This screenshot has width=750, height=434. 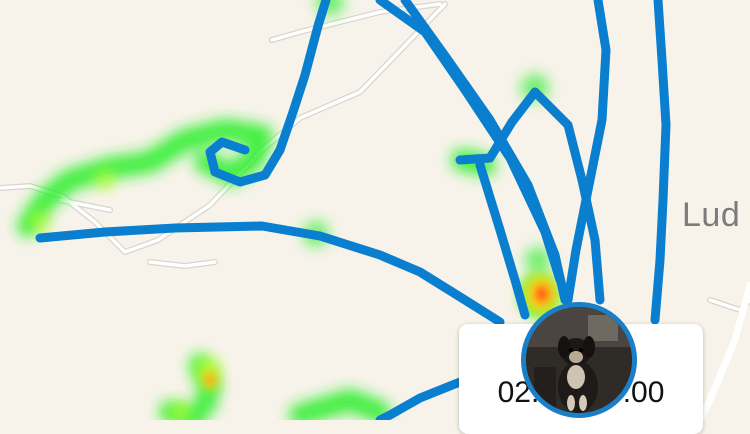 I want to click on route-south, so click(x=420, y=398).